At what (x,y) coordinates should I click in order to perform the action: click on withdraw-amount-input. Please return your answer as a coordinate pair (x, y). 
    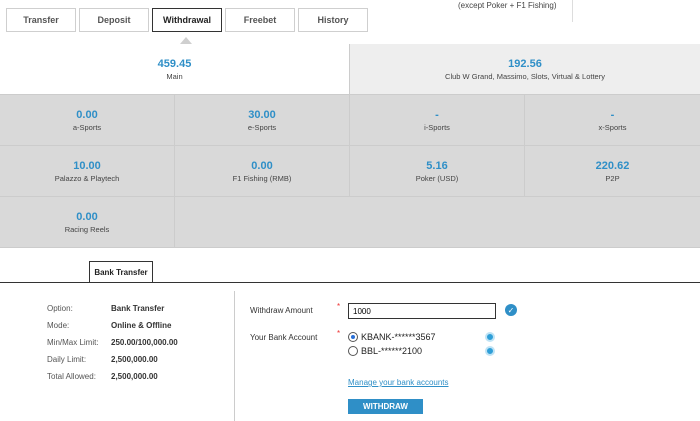
    Looking at the image, I should click on (422, 311).